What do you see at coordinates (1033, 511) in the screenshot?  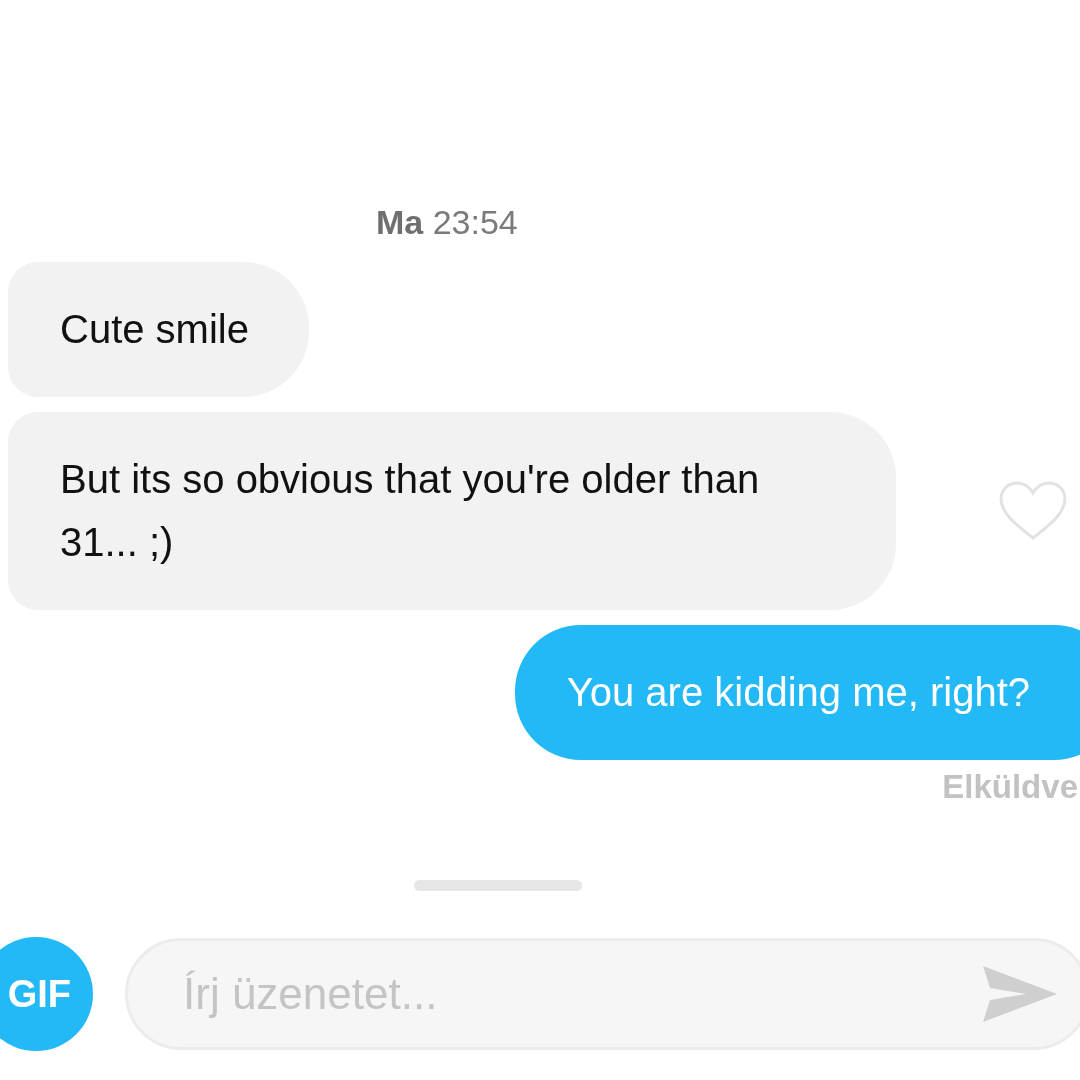 I see `heart-icon` at bounding box center [1033, 511].